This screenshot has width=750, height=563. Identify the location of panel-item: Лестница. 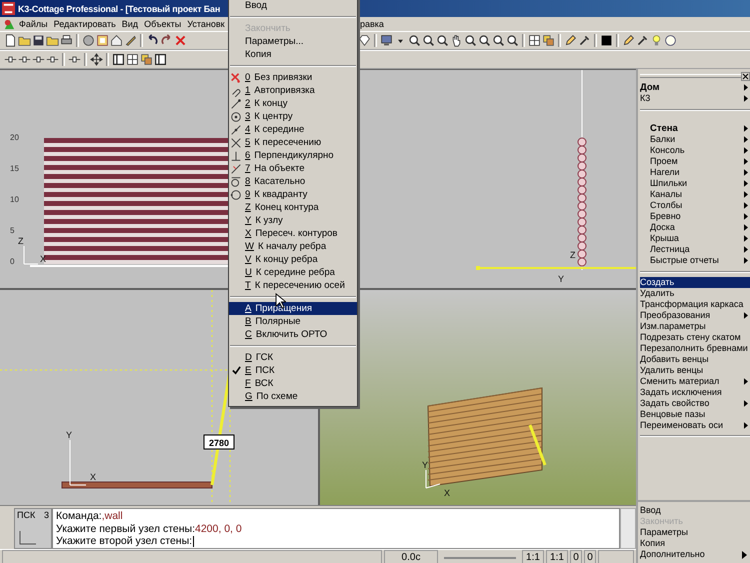
(700, 249).